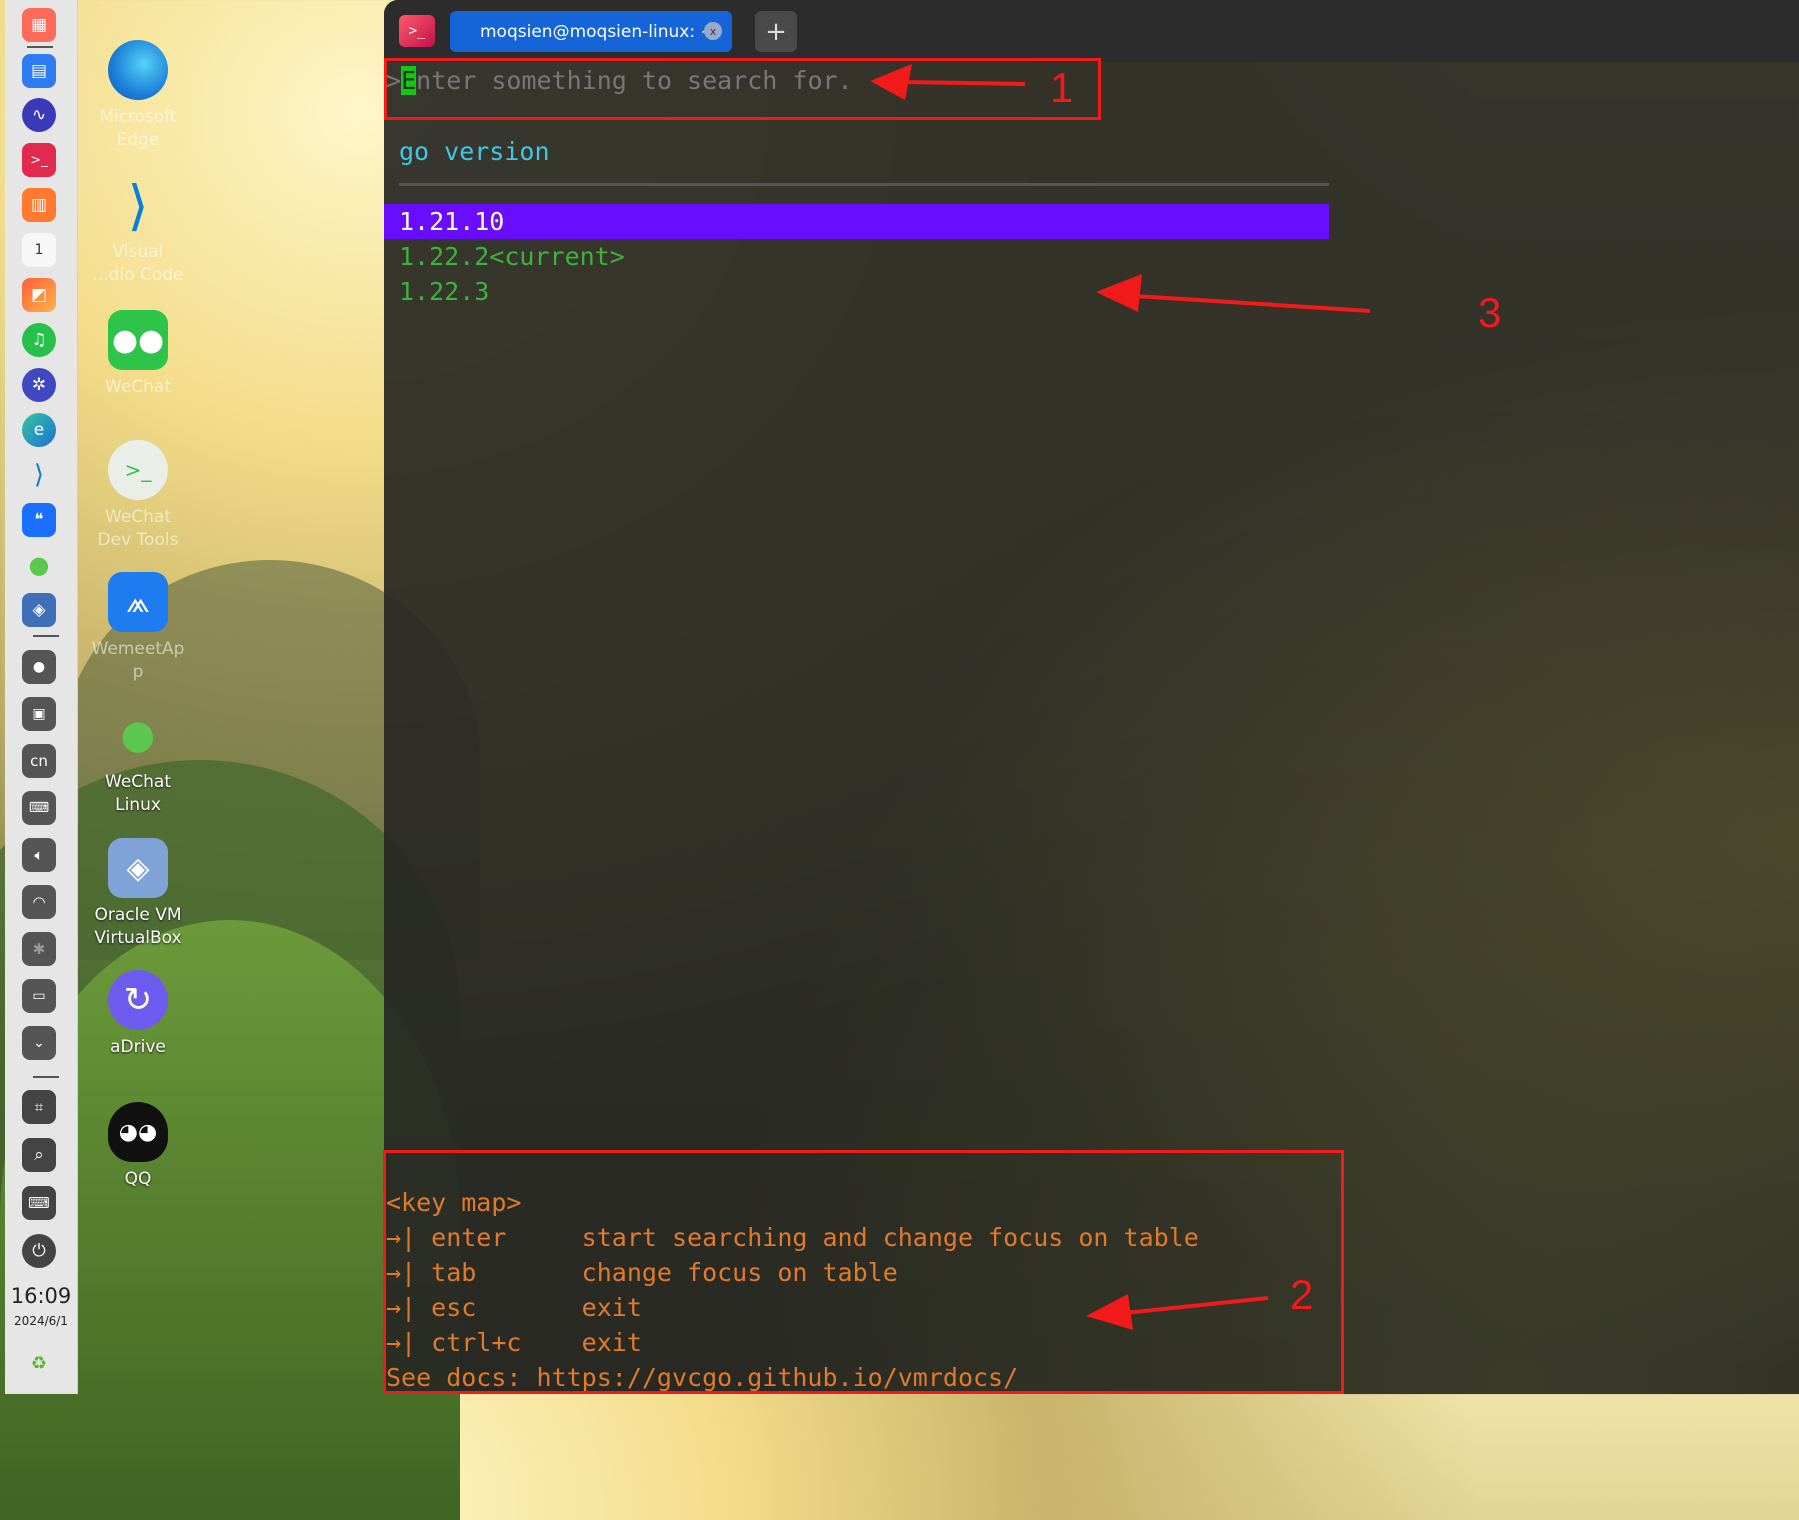 This screenshot has width=1799, height=1520. Describe the element at coordinates (39, 1363) in the screenshot. I see `trash-icon: ♻` at that location.